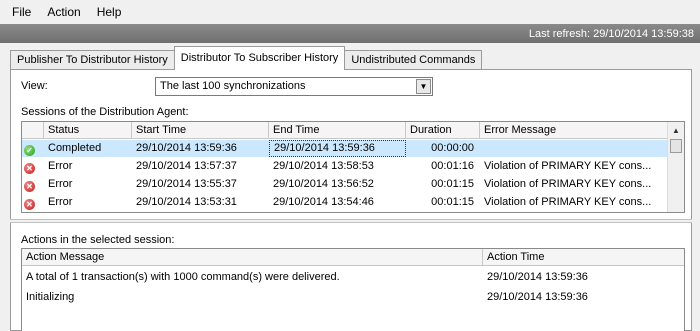 This screenshot has width=700, height=331. What do you see at coordinates (337, 148) in the screenshot?
I see `session-end-time: 29/10/2014 13:59:36` at bounding box center [337, 148].